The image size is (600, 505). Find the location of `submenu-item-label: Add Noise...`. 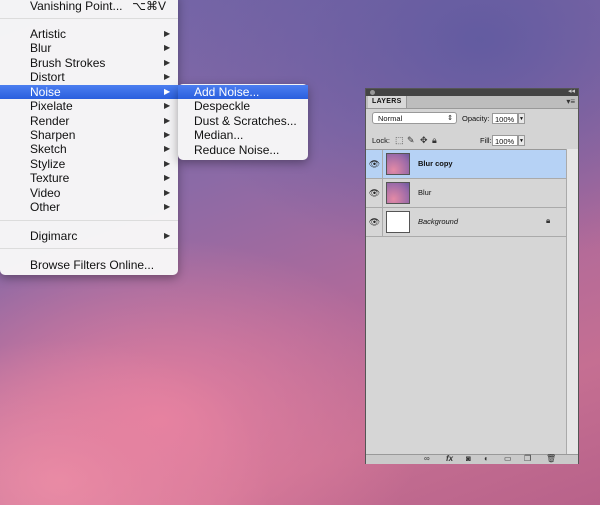

submenu-item-label: Add Noise... is located at coordinates (227, 92).